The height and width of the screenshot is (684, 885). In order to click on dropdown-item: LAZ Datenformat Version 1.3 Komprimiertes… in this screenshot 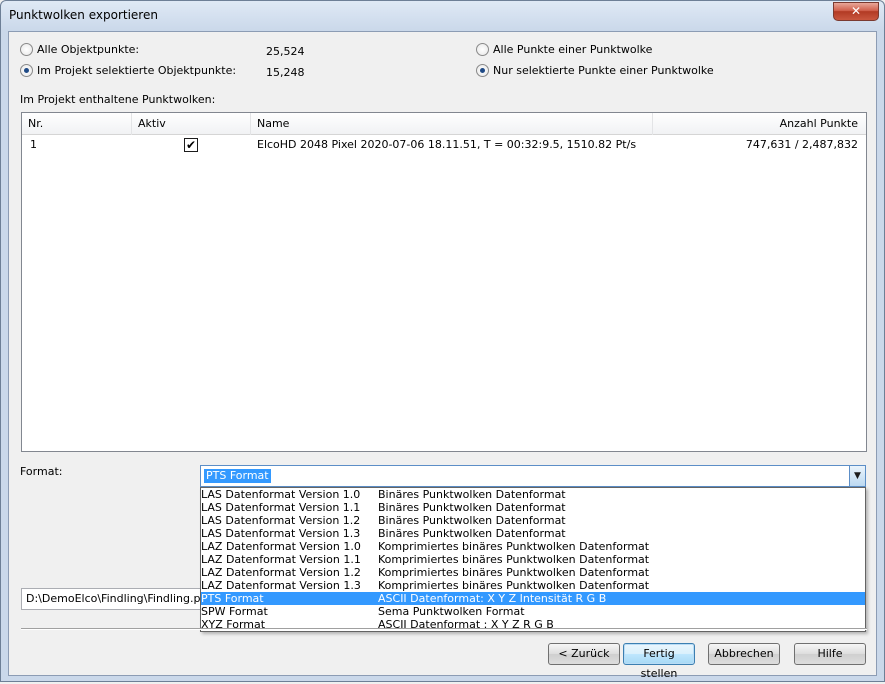, I will do `click(533, 585)`.